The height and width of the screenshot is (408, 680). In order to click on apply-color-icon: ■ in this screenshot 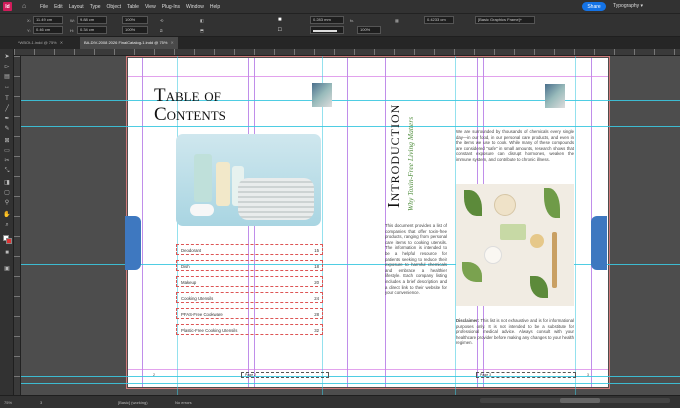, I will do `click(7, 253)`.